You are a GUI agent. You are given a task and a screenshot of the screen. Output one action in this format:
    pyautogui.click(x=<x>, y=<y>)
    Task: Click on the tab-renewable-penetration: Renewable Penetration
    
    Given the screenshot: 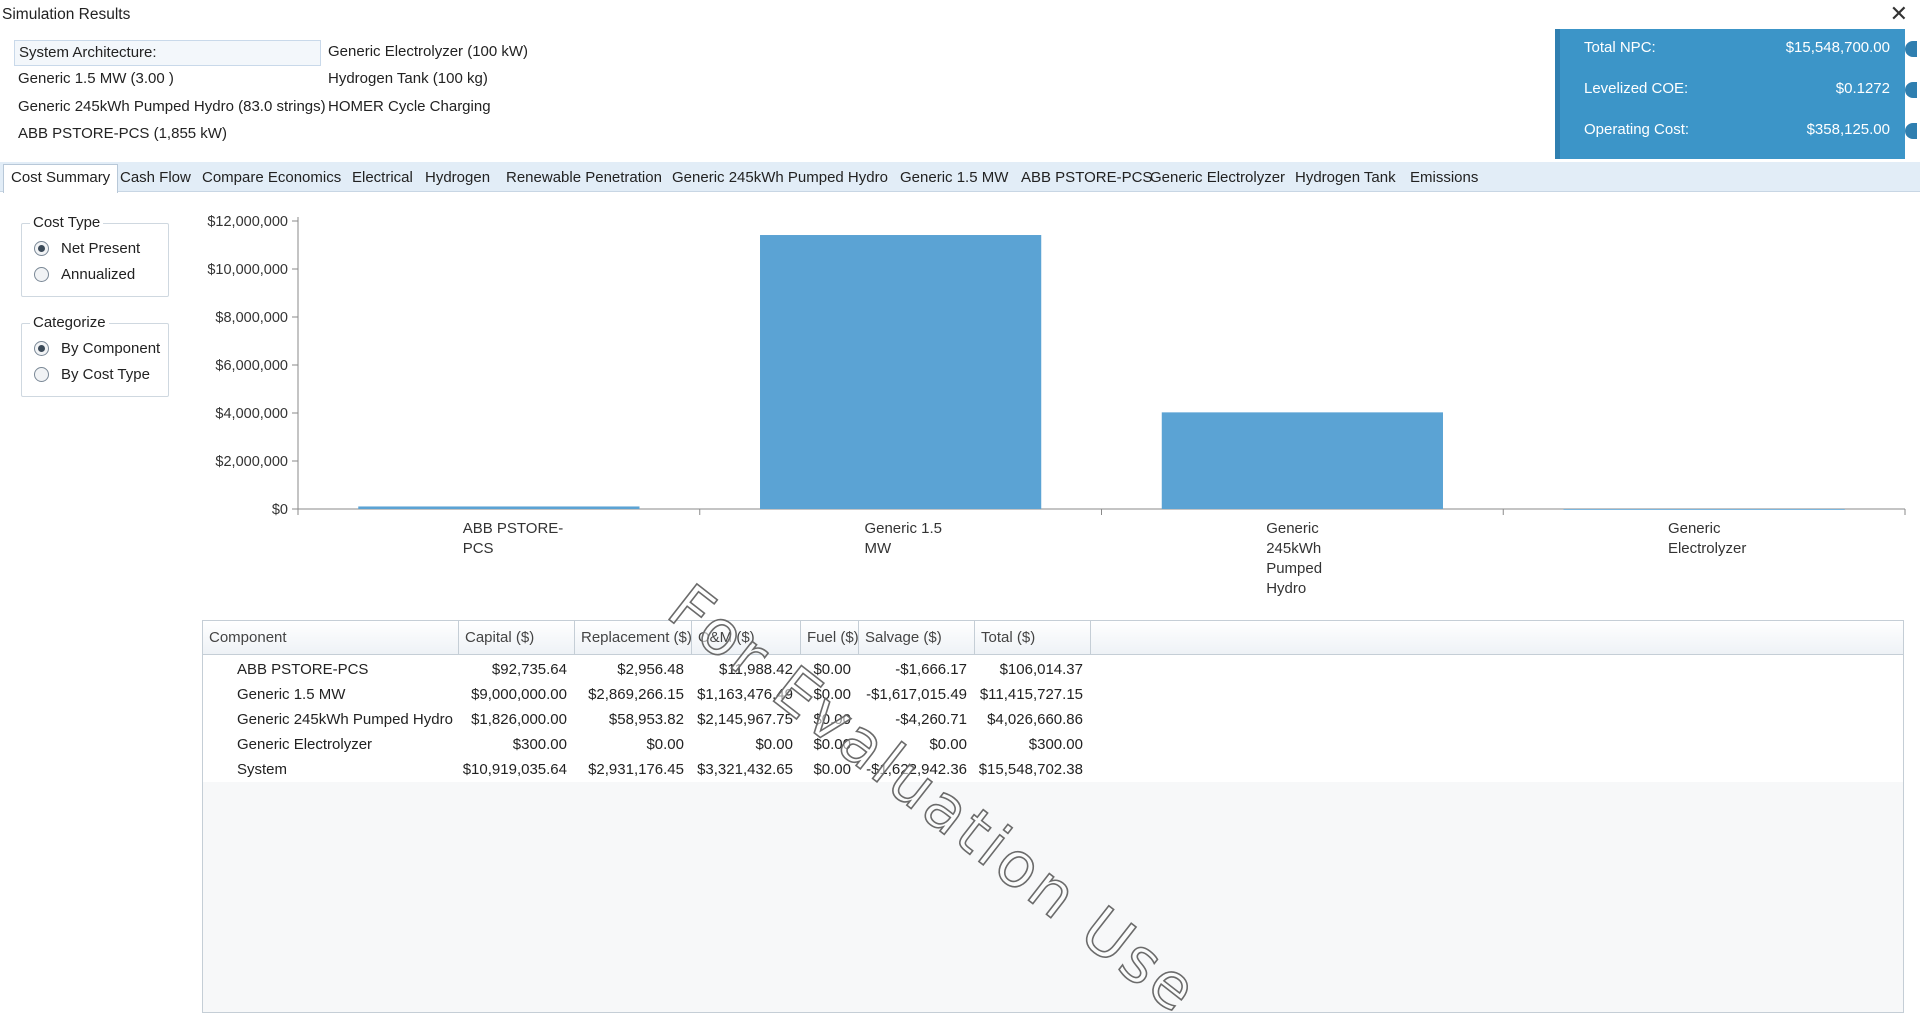 What is the action you would take?
    pyautogui.click(x=584, y=179)
    